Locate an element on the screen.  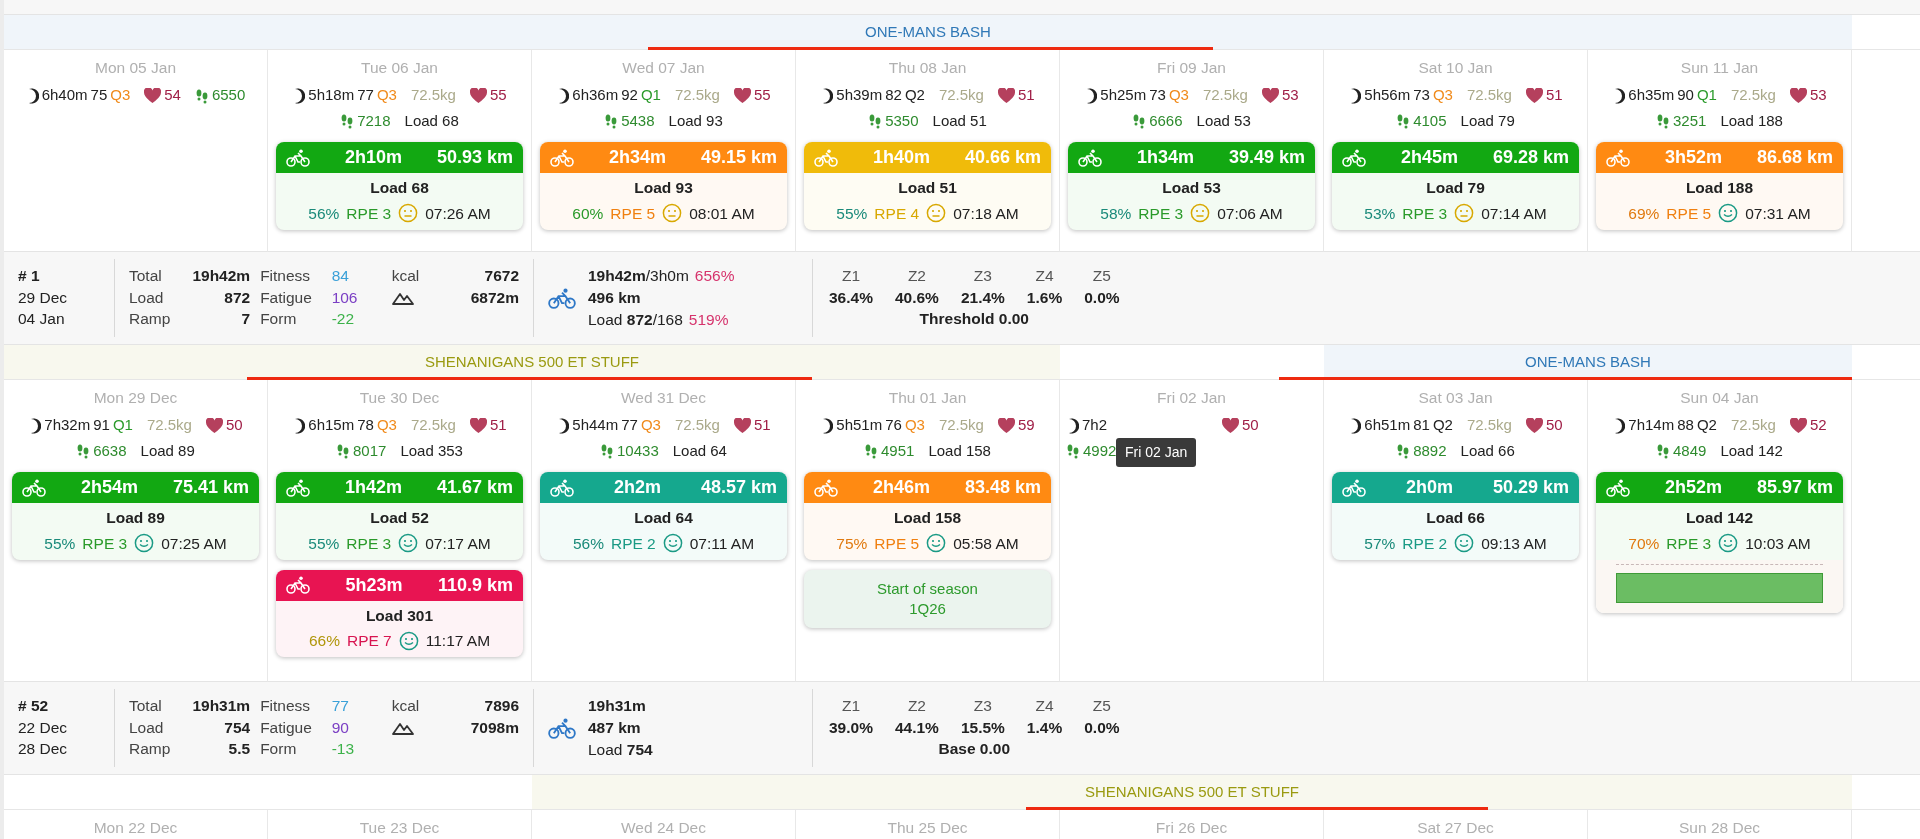
day-load: Load 51 is located at coordinates (959, 120).